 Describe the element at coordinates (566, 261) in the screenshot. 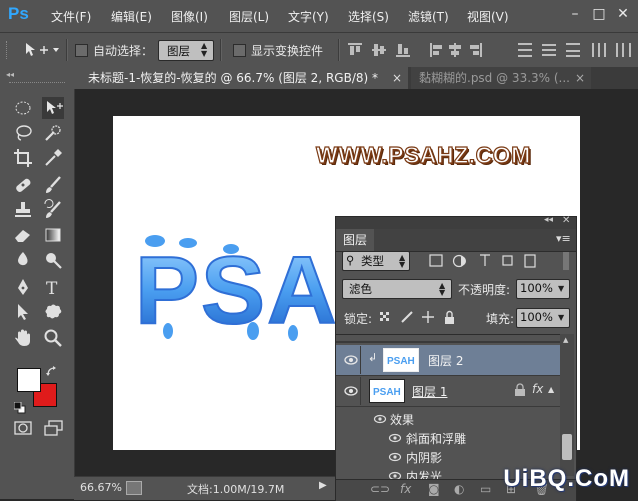

I see `filter-toggle` at that location.